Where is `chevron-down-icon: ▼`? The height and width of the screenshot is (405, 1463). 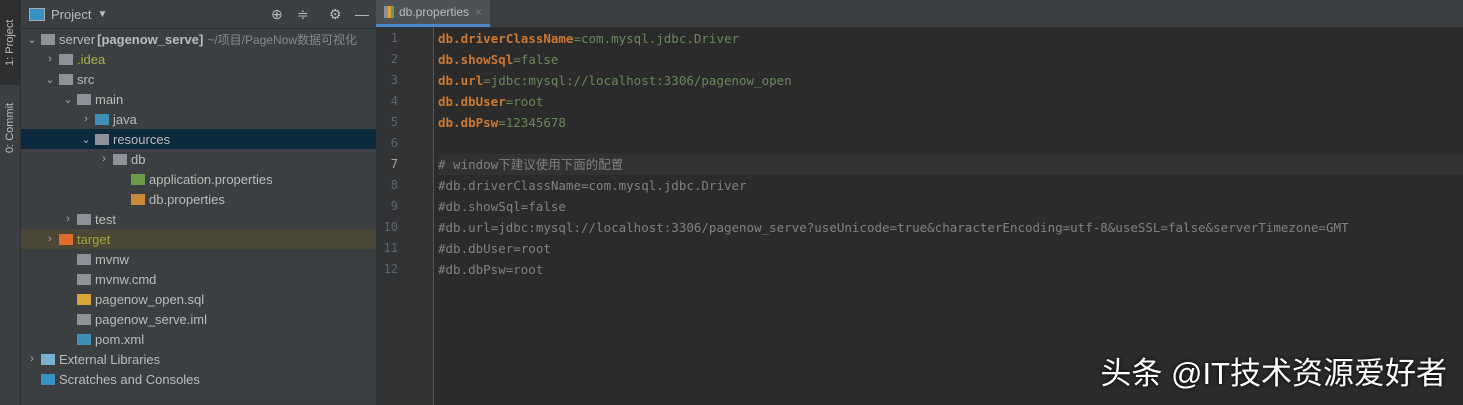
chevron-down-icon: ▼ is located at coordinates (102, 14).